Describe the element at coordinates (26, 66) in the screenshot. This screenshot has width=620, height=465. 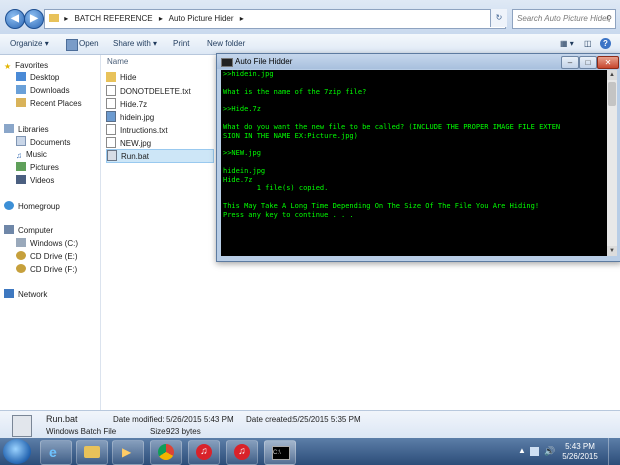
I see `nav-favorites: ★ Favorites` at that location.